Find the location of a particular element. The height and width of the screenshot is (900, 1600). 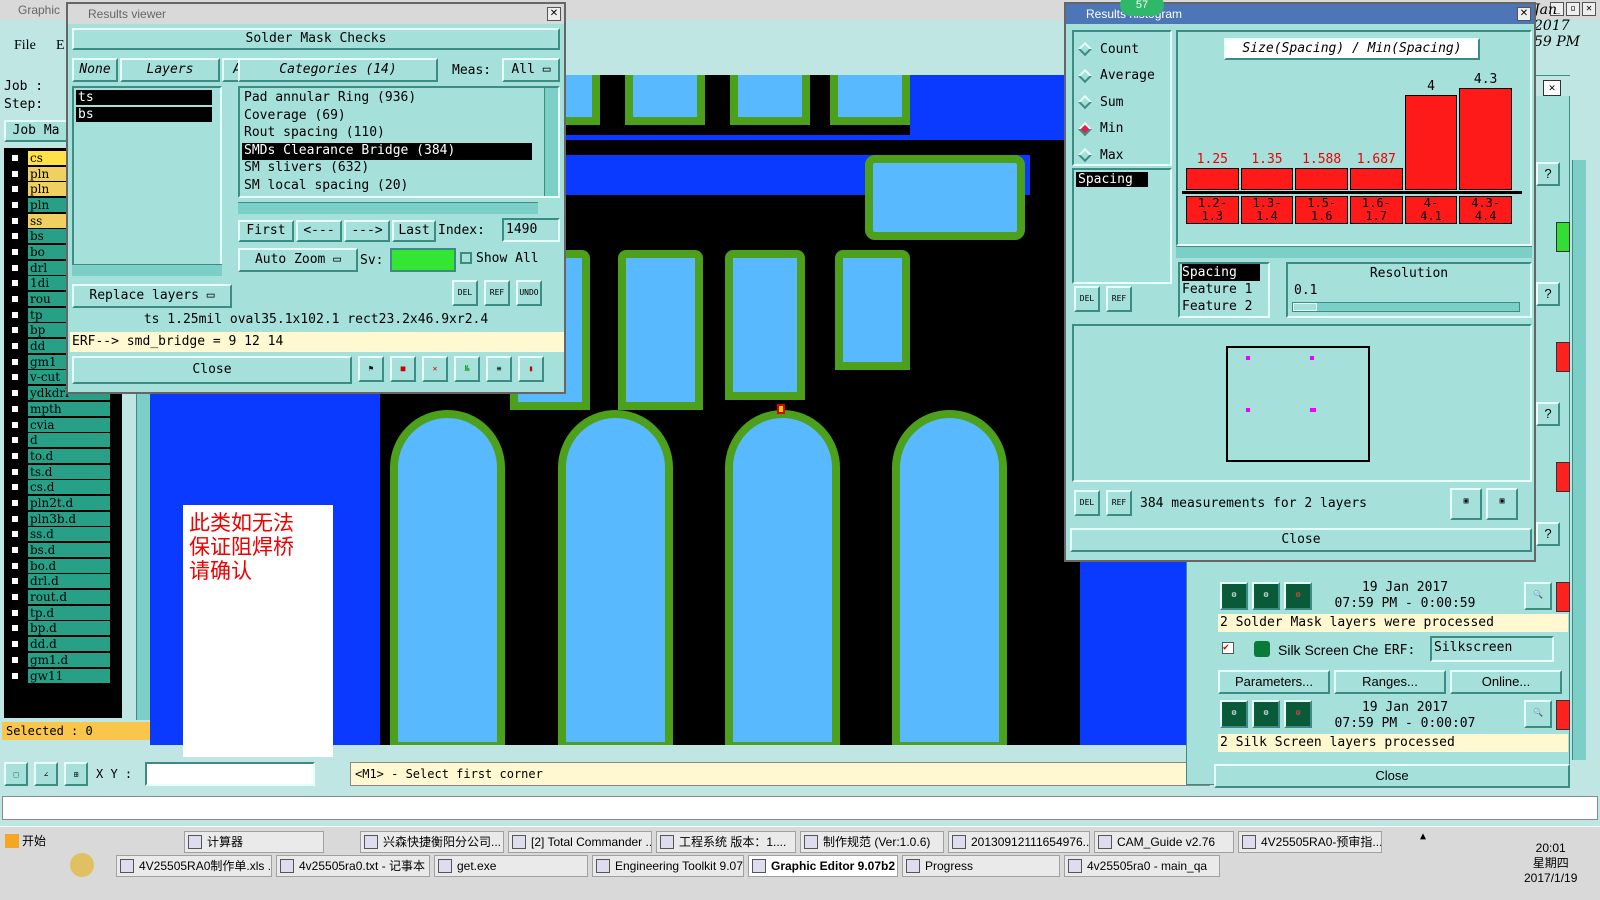

silk-run-all-icon: ⚙ is located at coordinates (1266, 714).